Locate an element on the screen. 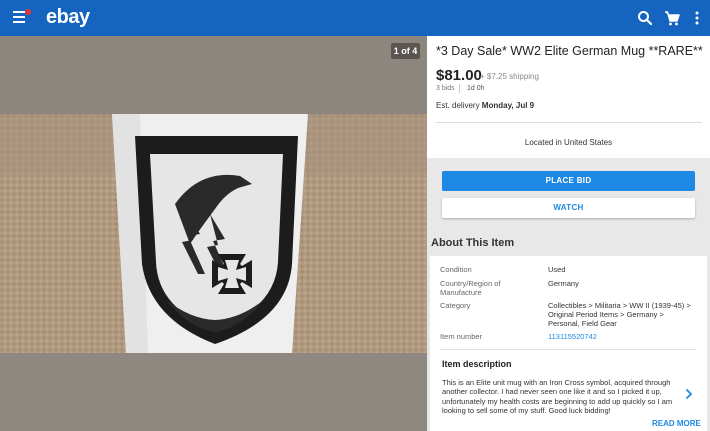 The width and height of the screenshot is (710, 431). cart-icon is located at coordinates (672, 18).